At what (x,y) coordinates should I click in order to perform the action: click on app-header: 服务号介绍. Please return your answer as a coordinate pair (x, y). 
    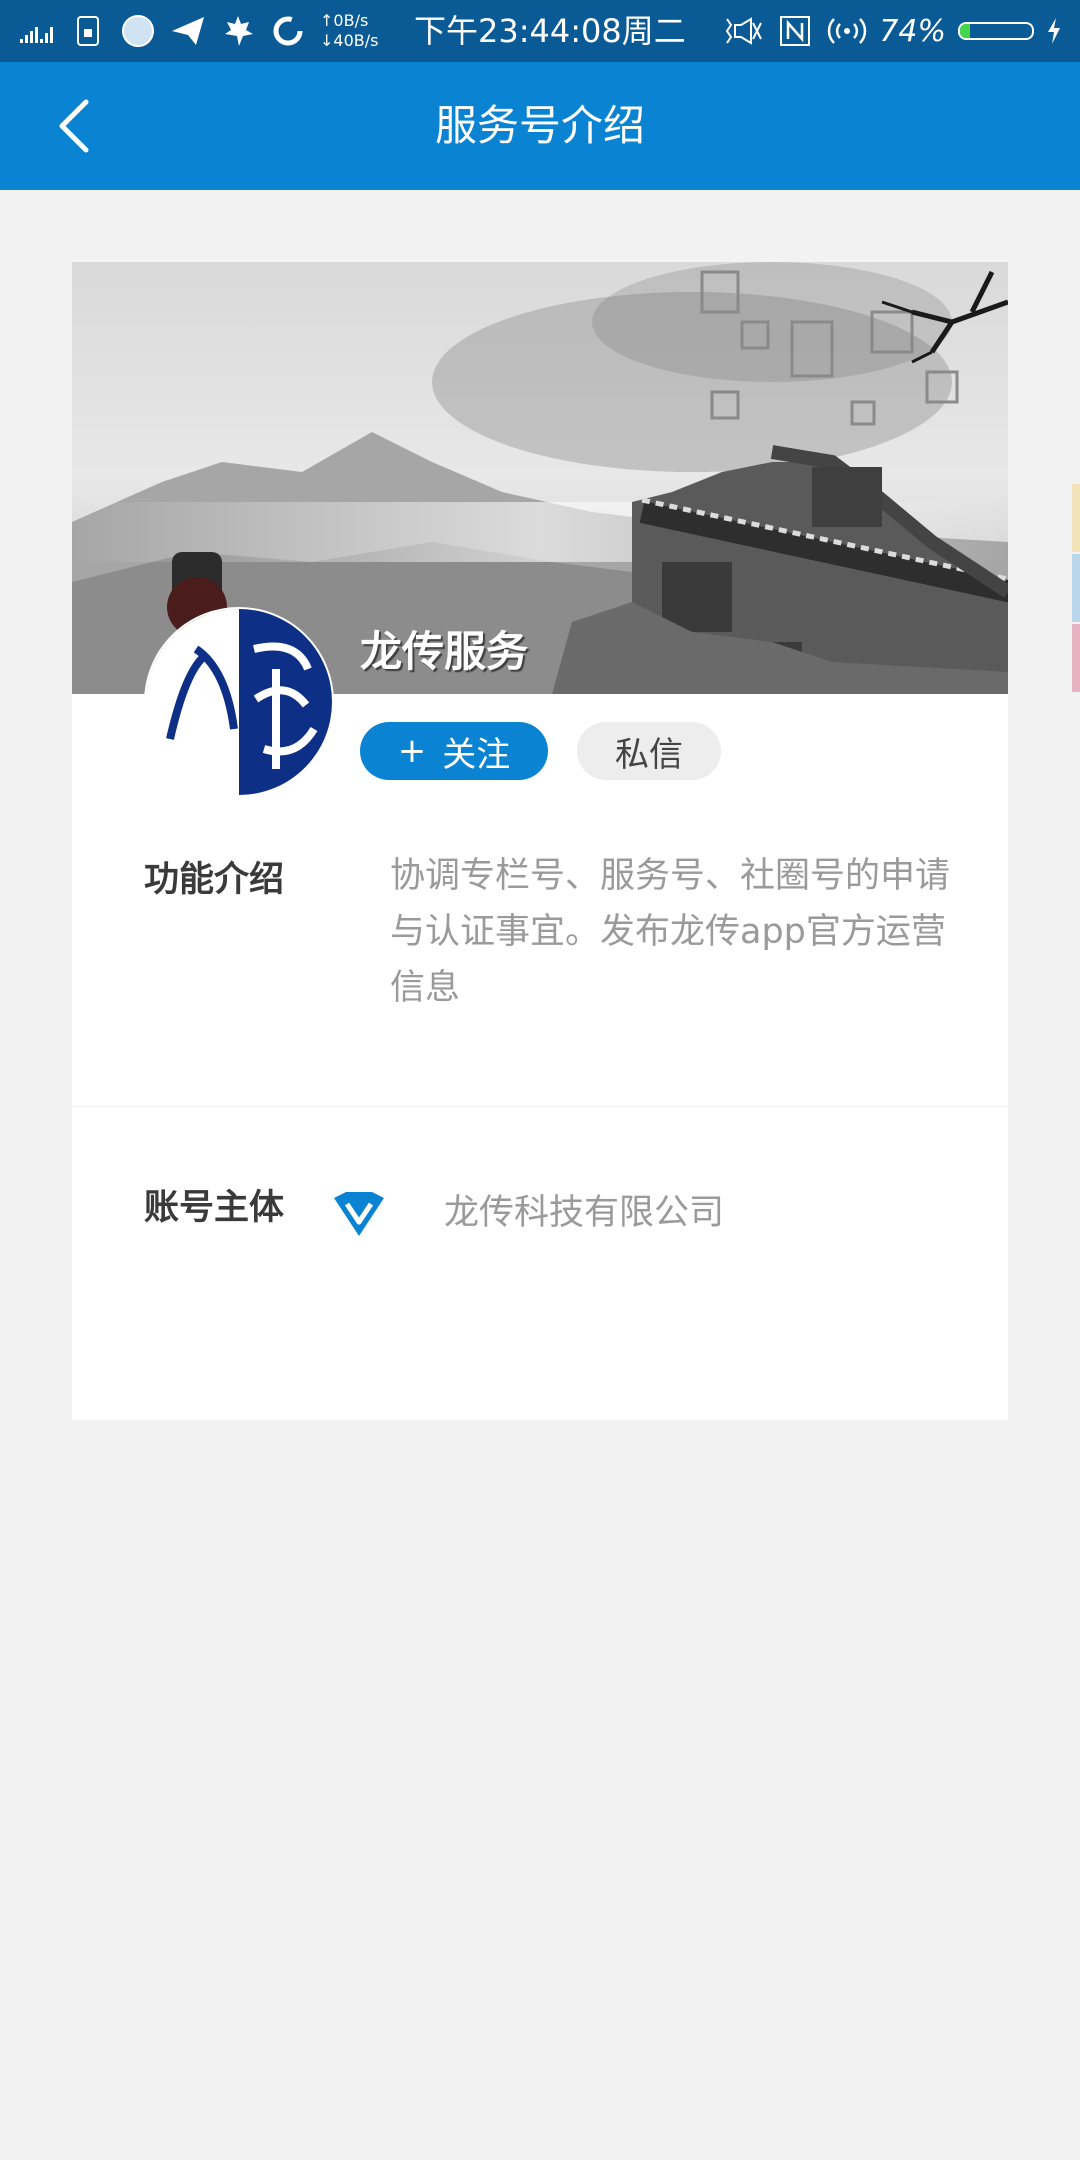
    Looking at the image, I should click on (540, 126).